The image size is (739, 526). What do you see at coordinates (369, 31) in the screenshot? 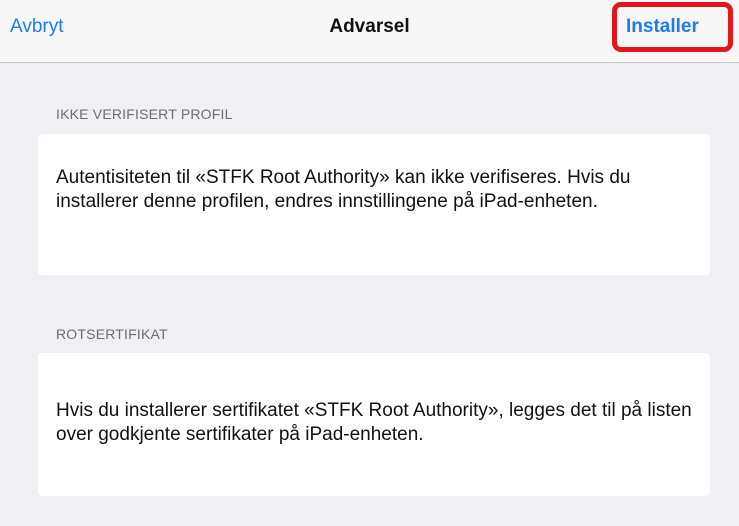
I see `navigation-bar: Avbryt Advarsel Installer` at bounding box center [369, 31].